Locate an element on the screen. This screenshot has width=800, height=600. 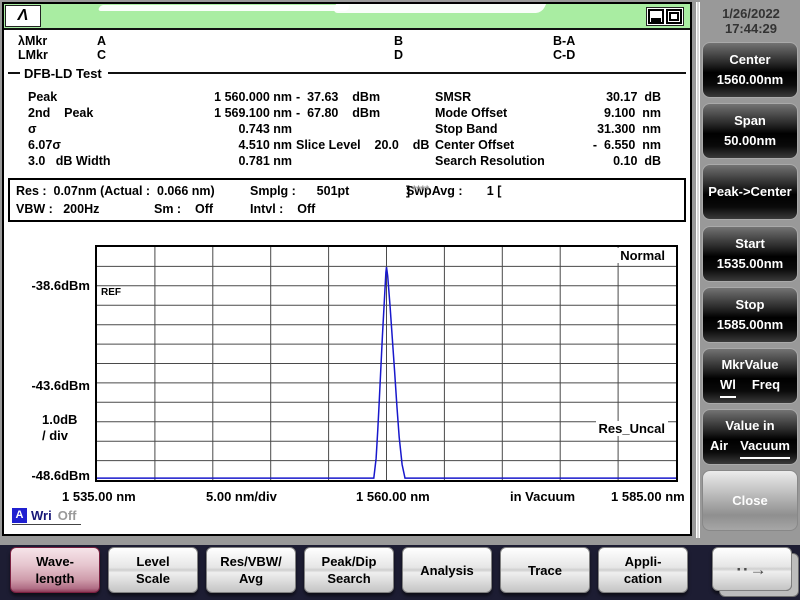
softkey-stop: Stop 1585.00nm is located at coordinates (750, 315).